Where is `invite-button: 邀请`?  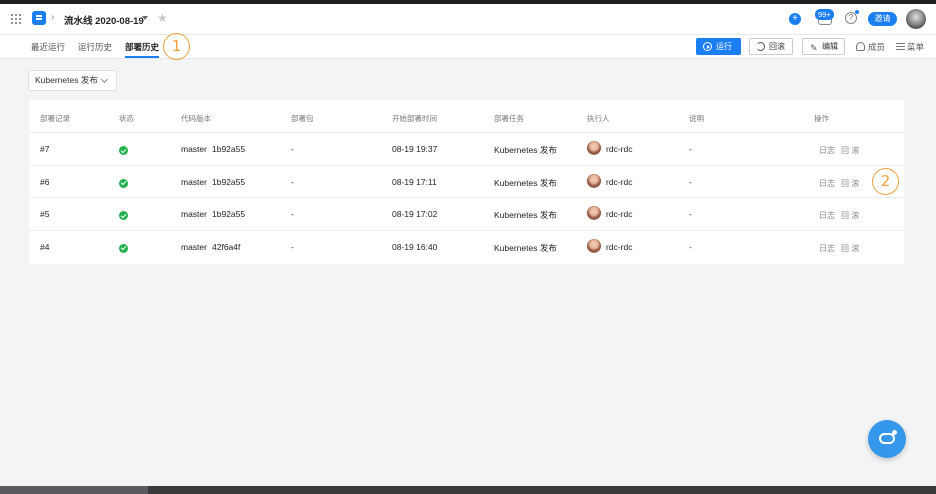 invite-button: 邀请 is located at coordinates (882, 19).